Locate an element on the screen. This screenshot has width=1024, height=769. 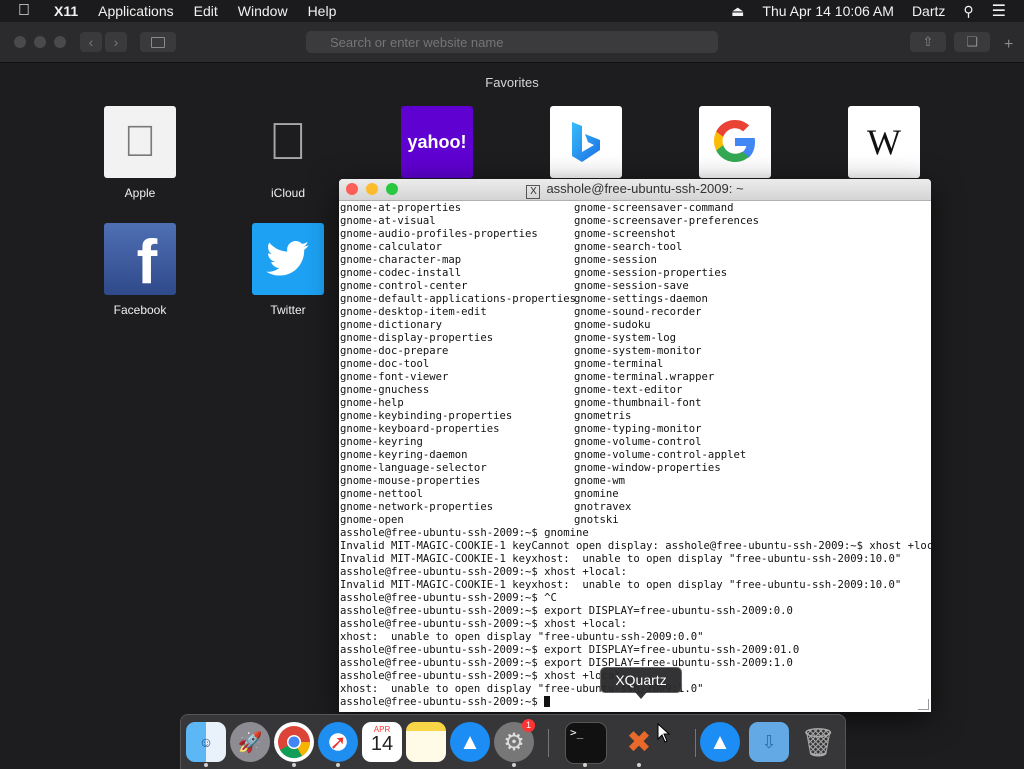
terminal-listing-item: gnome-sudoku is located at coordinates (612, 325).